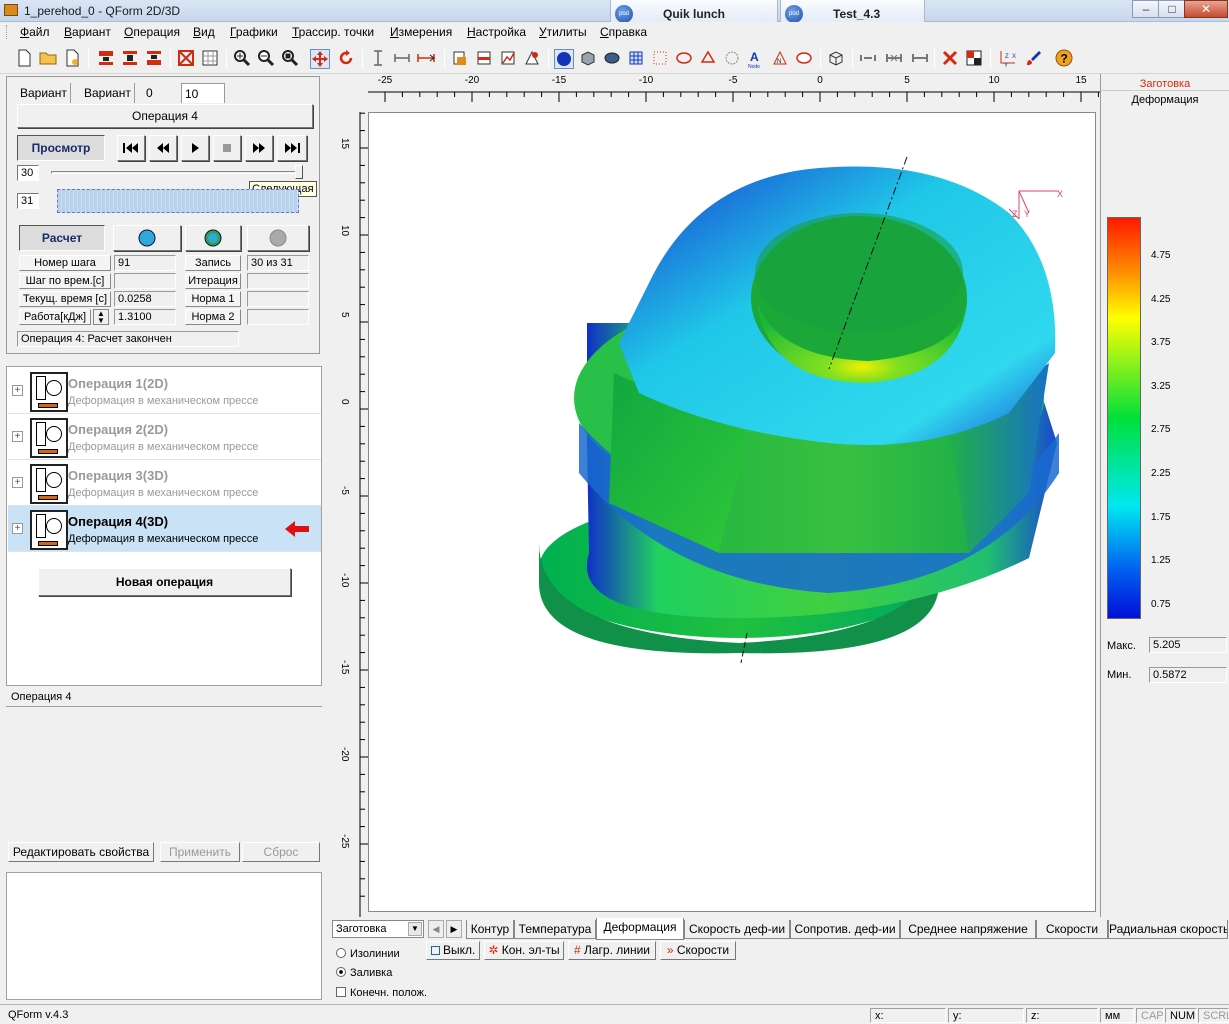 Image resolution: width=1229 pixels, height=1024 pixels. Describe the element at coordinates (378, 59) in the screenshot. I see `measure-vertical-icon` at that location.